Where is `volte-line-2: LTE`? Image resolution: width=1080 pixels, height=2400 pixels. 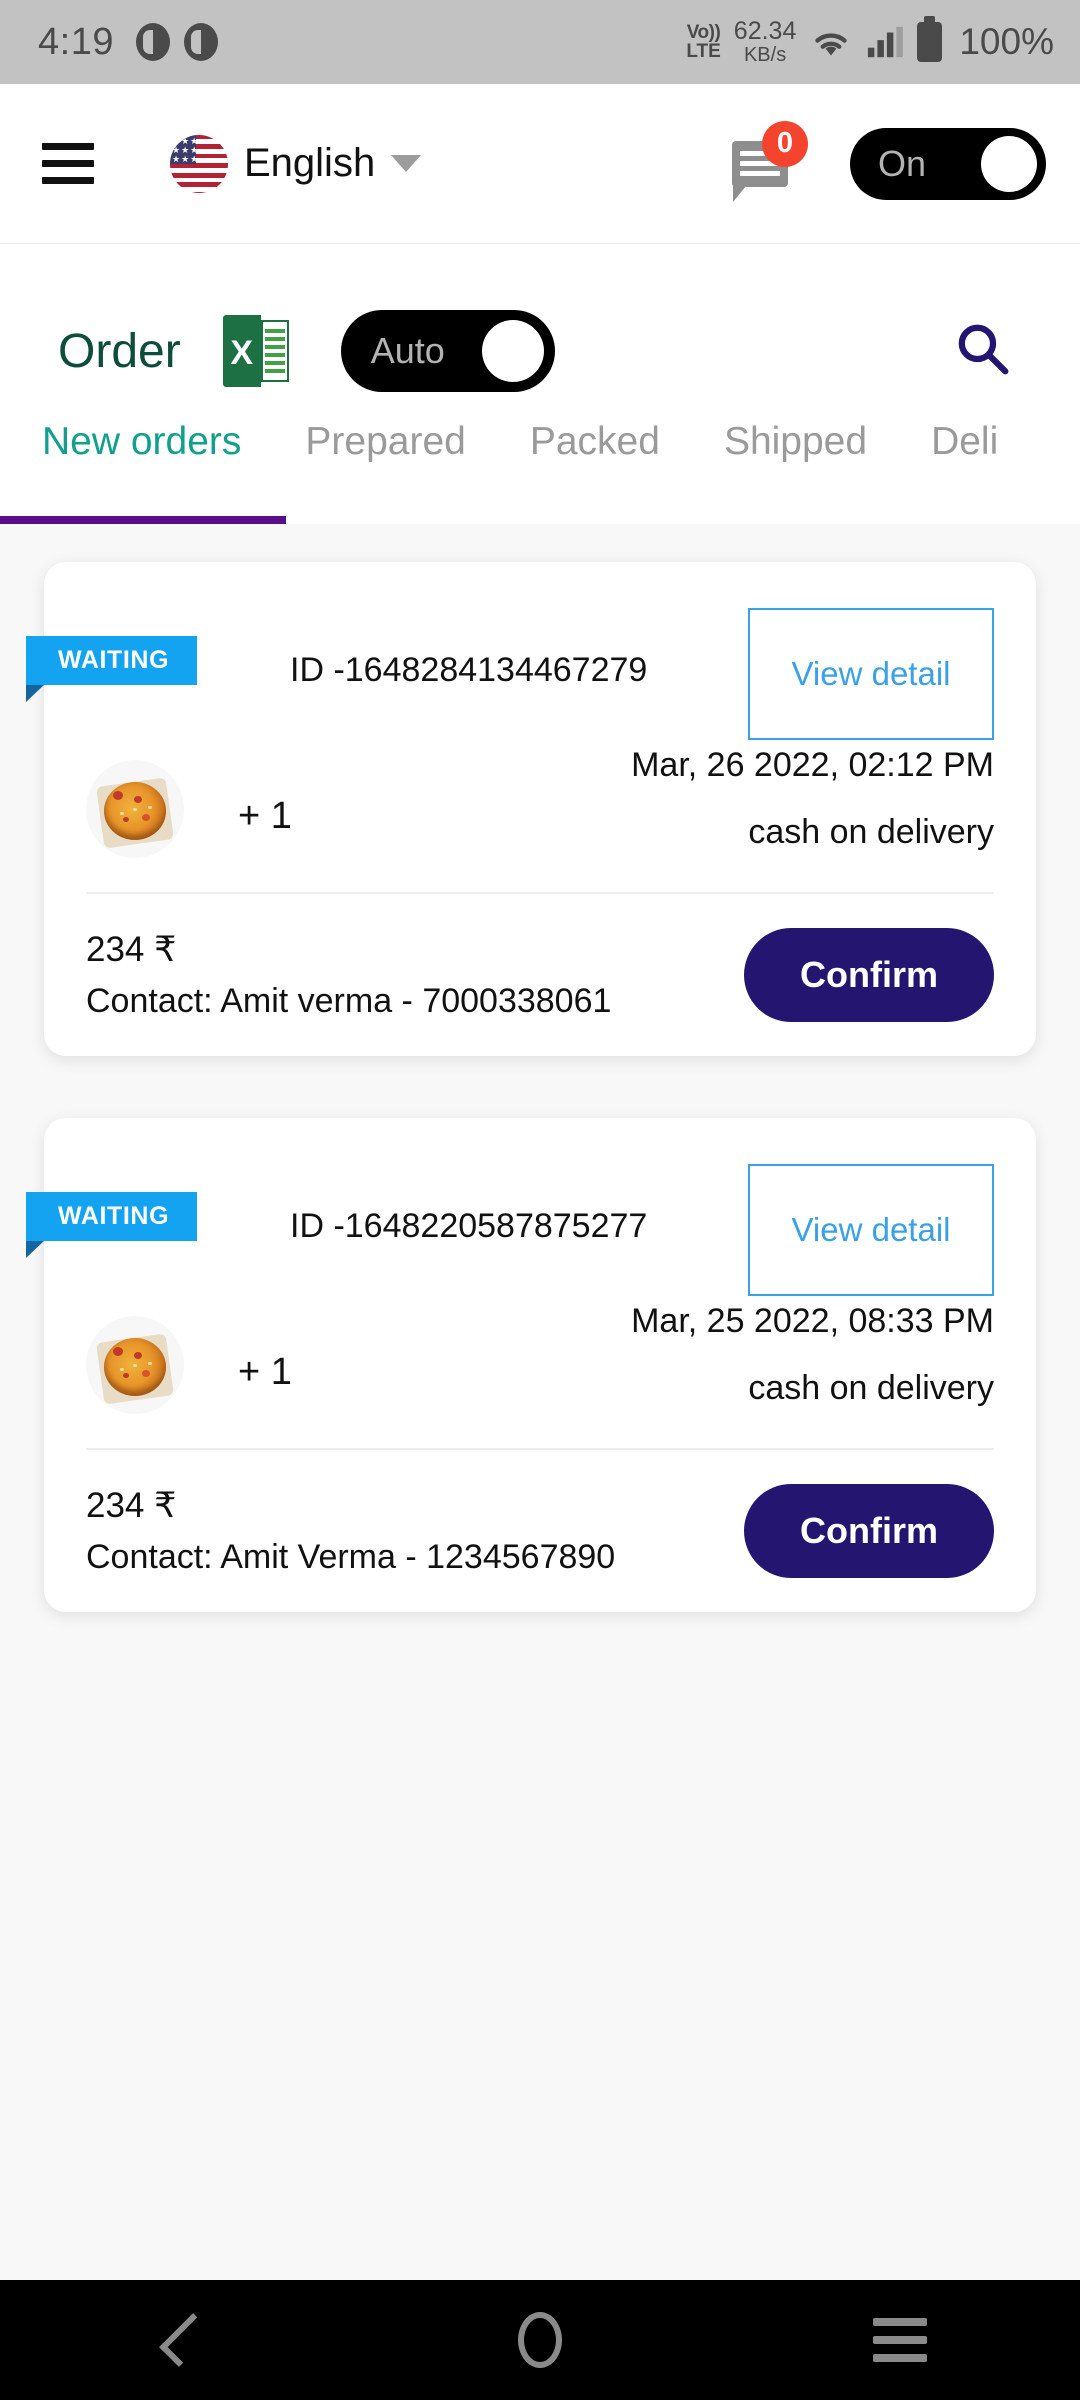
volte-line-2: LTE is located at coordinates (703, 51).